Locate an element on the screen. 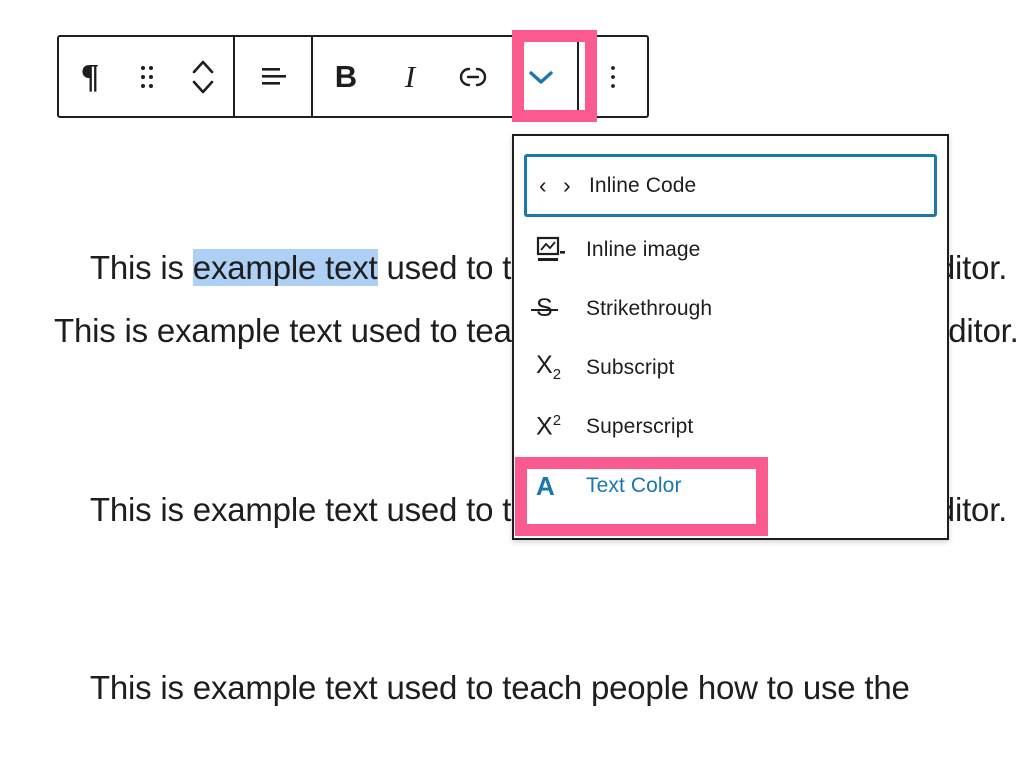 Image resolution: width=1024 pixels, height=782 pixels. block-controls-group: ¶ is located at coordinates (146, 76).